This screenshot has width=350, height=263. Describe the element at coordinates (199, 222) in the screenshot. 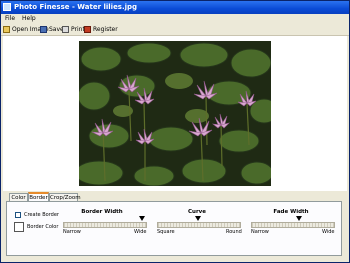

I see `curve-slider` at that location.